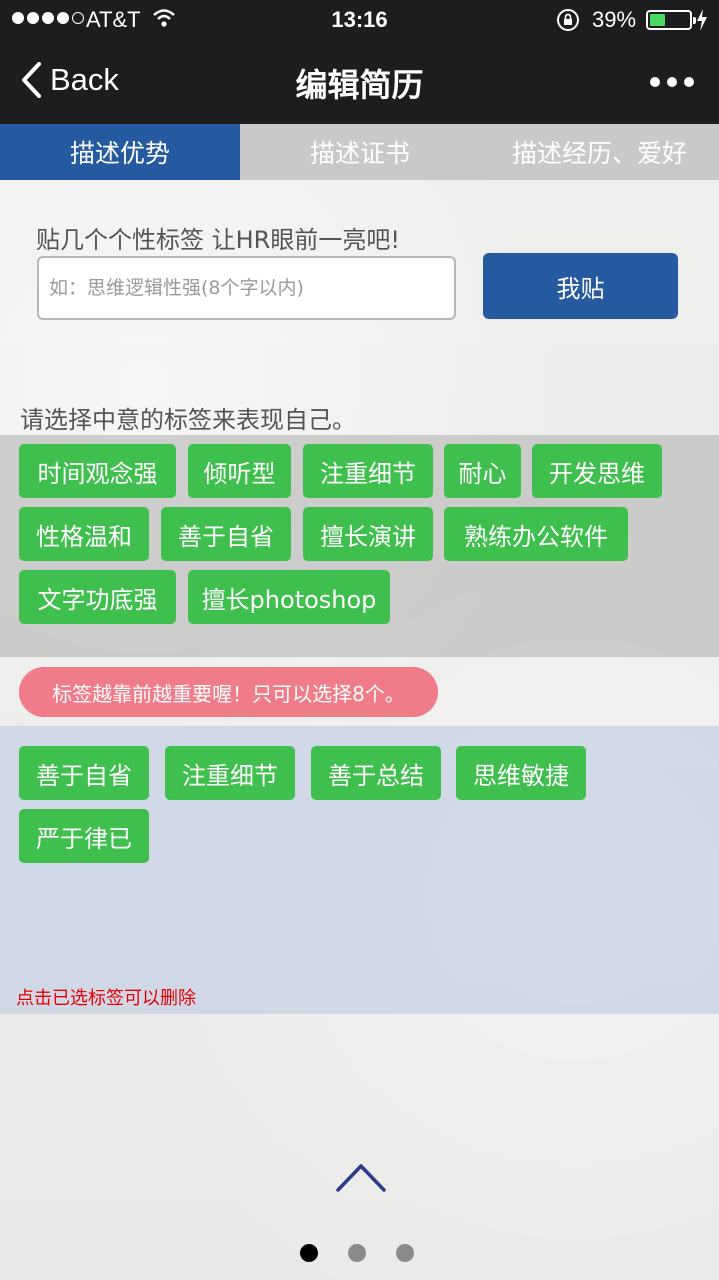  I want to click on status-bar: AT&T 13:16 39%, so click(359, 20).